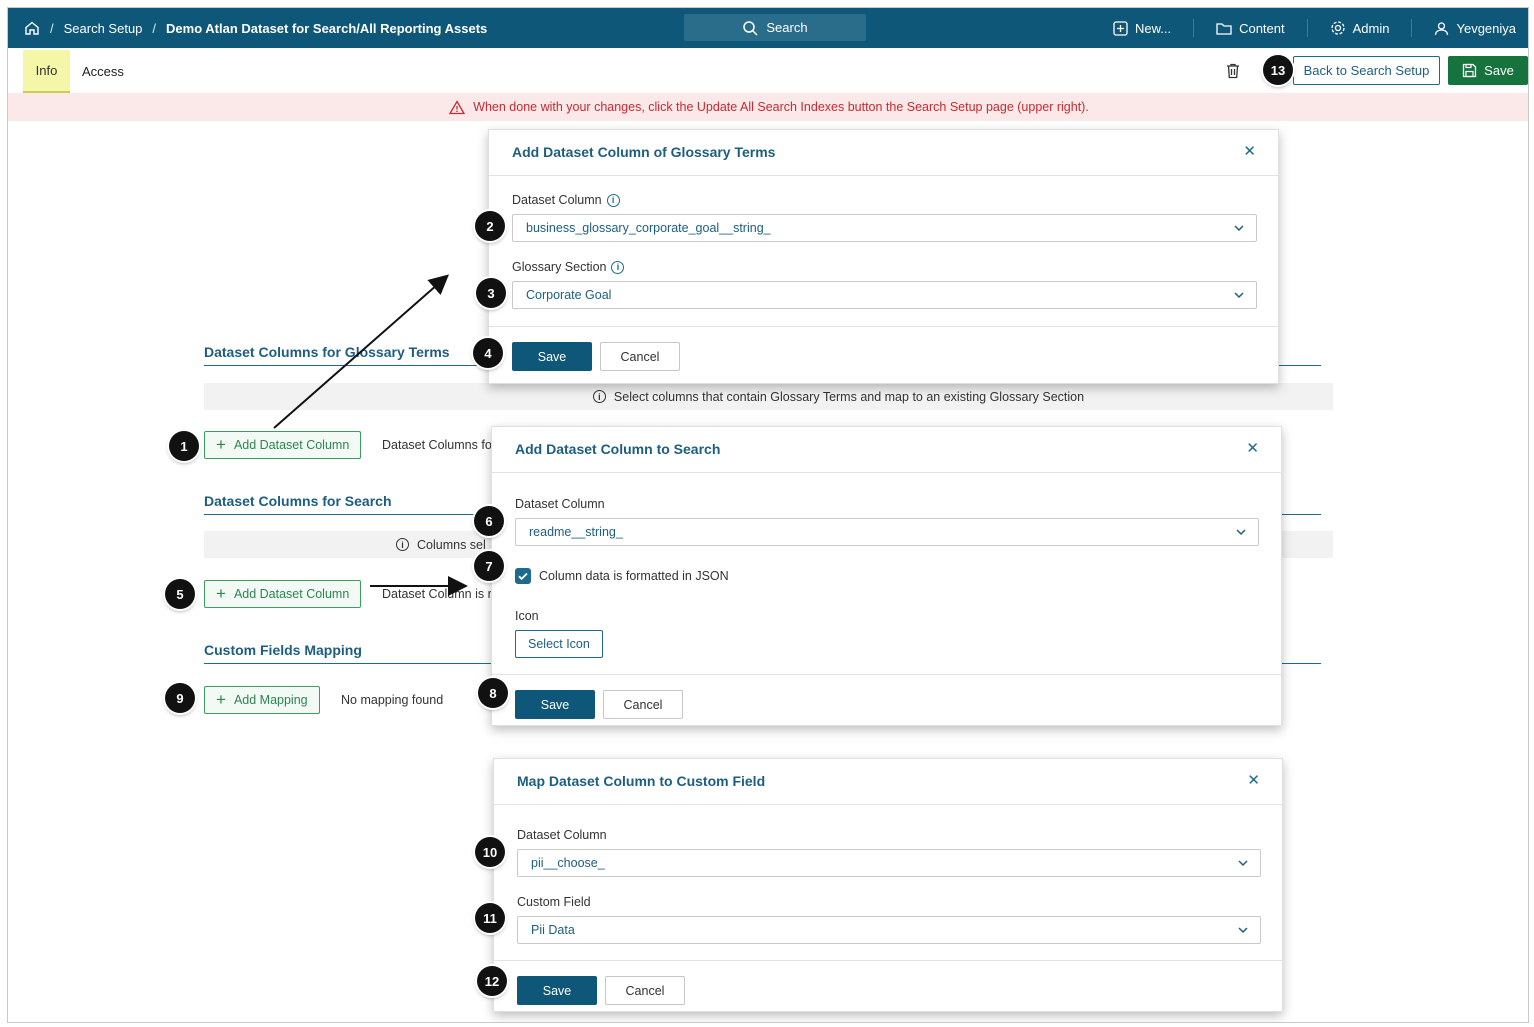  Describe the element at coordinates (437, 445) in the screenshot. I see `glossary-empty-text: Dataset Columns fo` at that location.